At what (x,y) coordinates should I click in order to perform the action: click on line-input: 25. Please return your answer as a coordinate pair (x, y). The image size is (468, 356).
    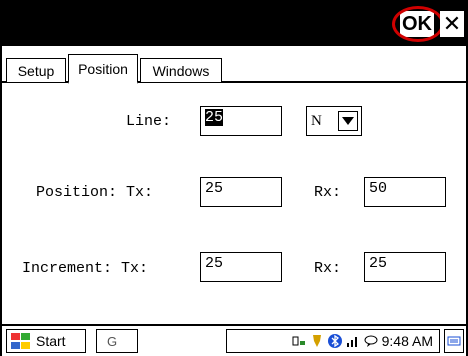
    Looking at the image, I should click on (241, 121).